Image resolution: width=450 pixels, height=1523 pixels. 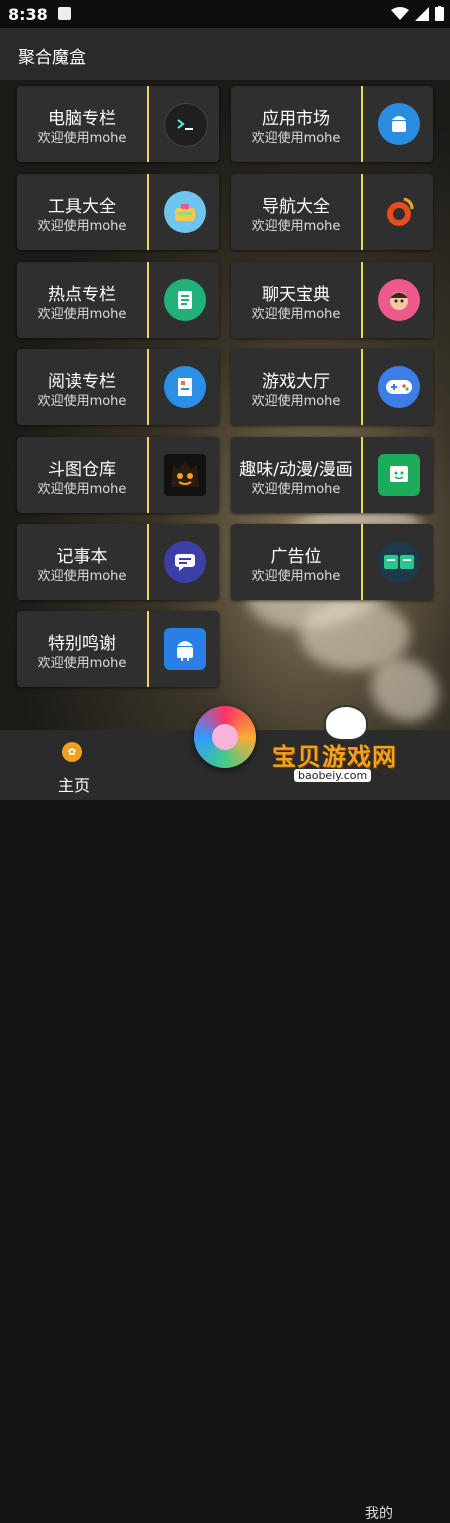 I want to click on document-icon, so click(x=185, y=300).